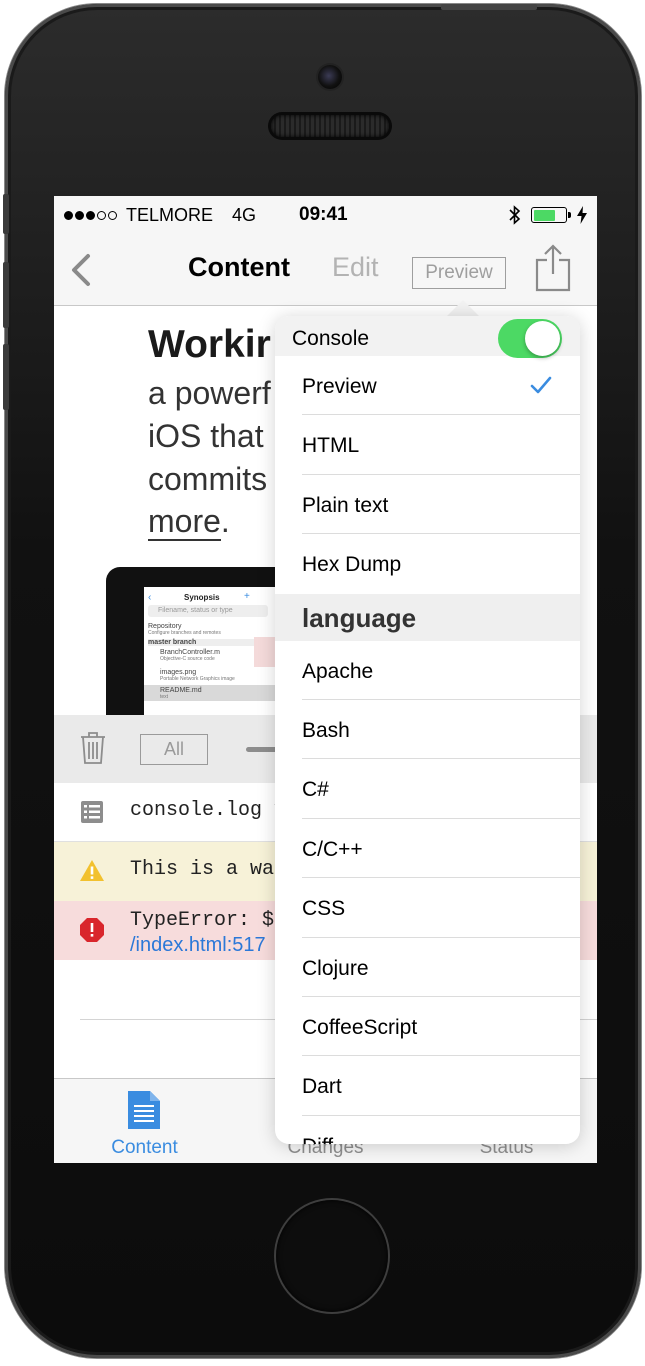 Image resolution: width=645 pixels, height=1366 pixels. I want to click on tab-content: Content, so click(144, 1121).